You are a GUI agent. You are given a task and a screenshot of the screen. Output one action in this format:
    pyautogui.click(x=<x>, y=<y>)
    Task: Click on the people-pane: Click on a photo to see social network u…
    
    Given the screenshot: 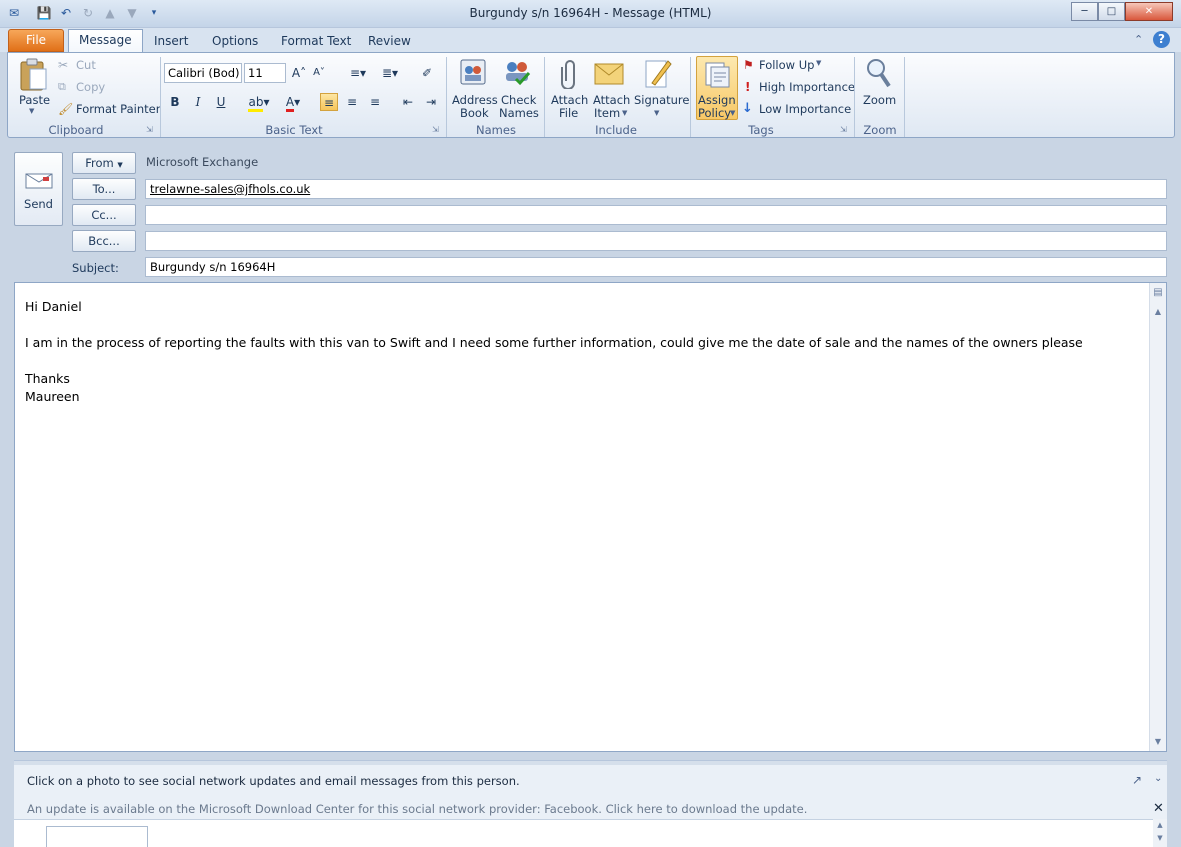 What is the action you would take?
    pyautogui.click(x=590, y=803)
    